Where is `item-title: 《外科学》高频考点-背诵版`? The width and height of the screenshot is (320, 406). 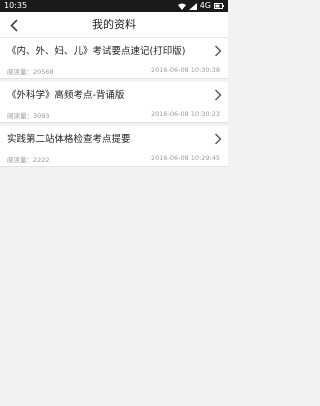 item-title: 《外科学》高频考点-背诵版 is located at coordinates (66, 95).